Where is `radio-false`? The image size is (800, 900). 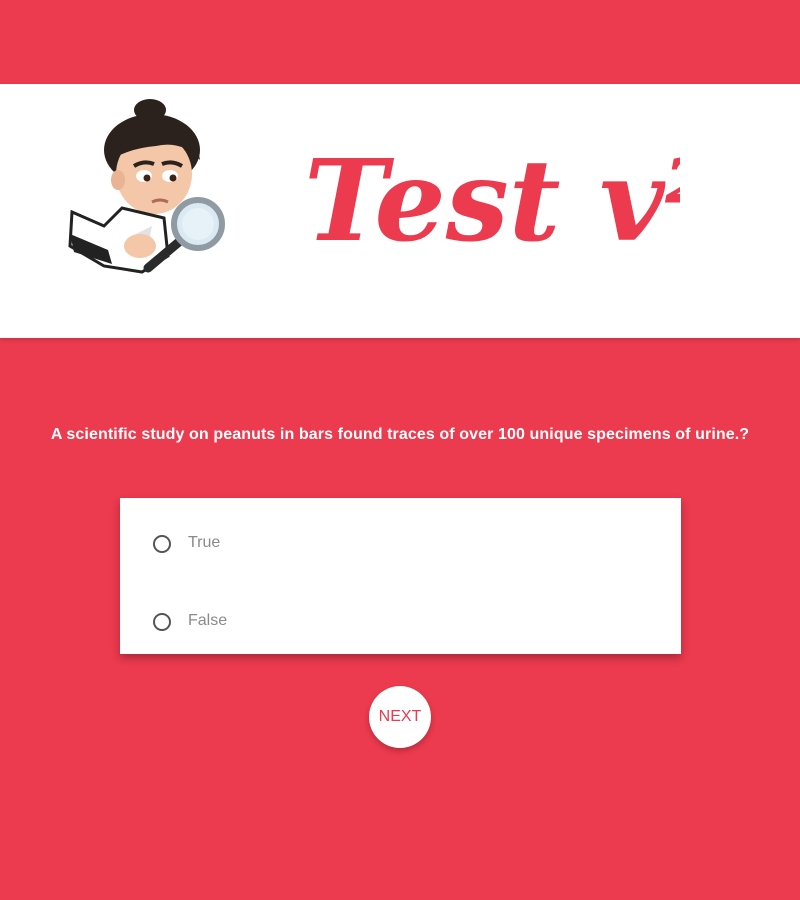
radio-false is located at coordinates (162, 622).